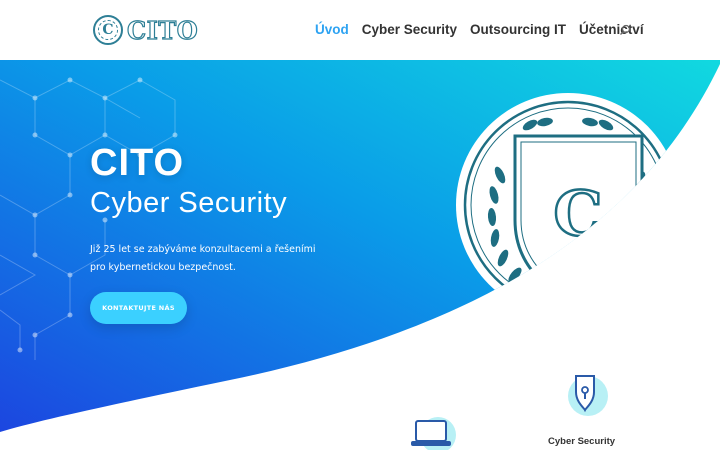 The image size is (720, 450). Describe the element at coordinates (332, 29) in the screenshot. I see `nav-item-uvod: Úvod` at that location.